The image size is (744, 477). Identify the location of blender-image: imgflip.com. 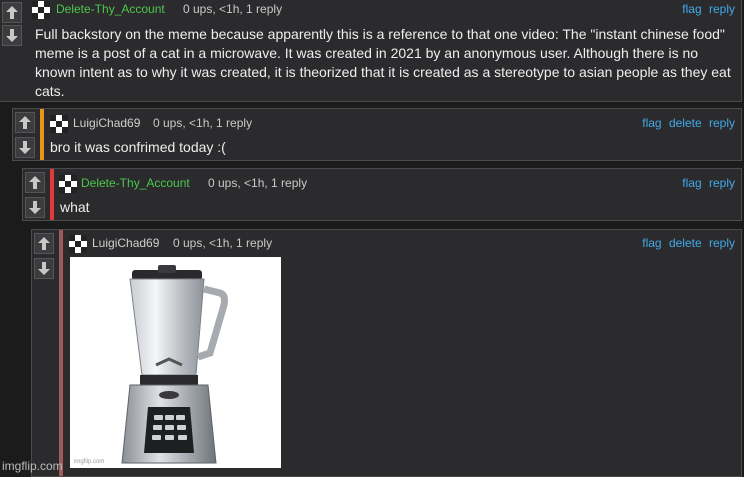
(175, 362).